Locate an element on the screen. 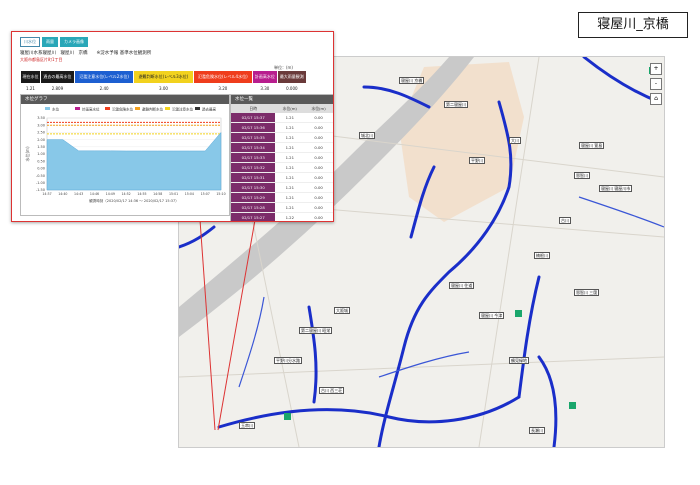 The height and width of the screenshot is (485, 700). map-label: 玉串川 is located at coordinates (247, 425).